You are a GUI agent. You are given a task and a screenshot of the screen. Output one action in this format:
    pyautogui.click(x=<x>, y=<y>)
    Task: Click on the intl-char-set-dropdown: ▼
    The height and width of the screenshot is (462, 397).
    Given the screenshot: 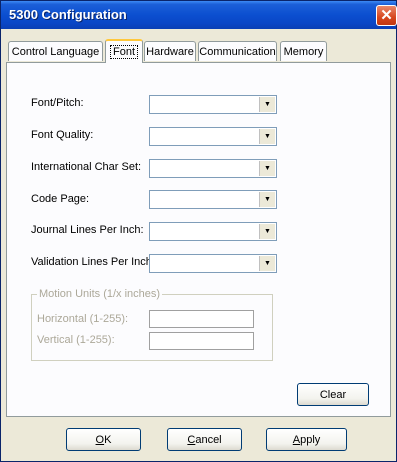 What is the action you would take?
    pyautogui.click(x=213, y=168)
    